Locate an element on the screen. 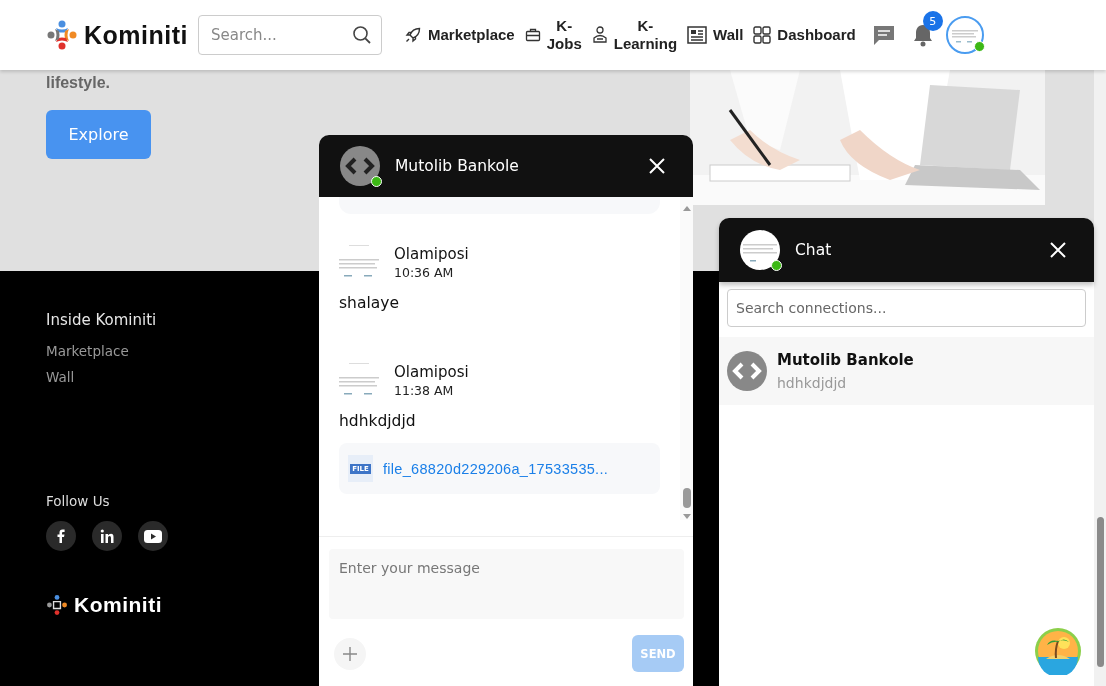 The height and width of the screenshot is (686, 1106). rocket-icon is located at coordinates (413, 35).